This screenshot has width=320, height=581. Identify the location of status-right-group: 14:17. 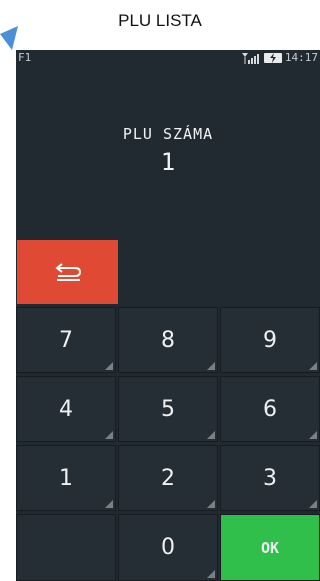
(279, 57).